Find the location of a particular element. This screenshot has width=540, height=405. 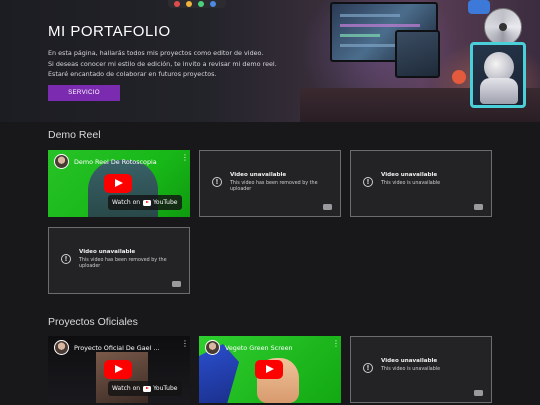

servicio-button: SERVICIO is located at coordinates (84, 93).